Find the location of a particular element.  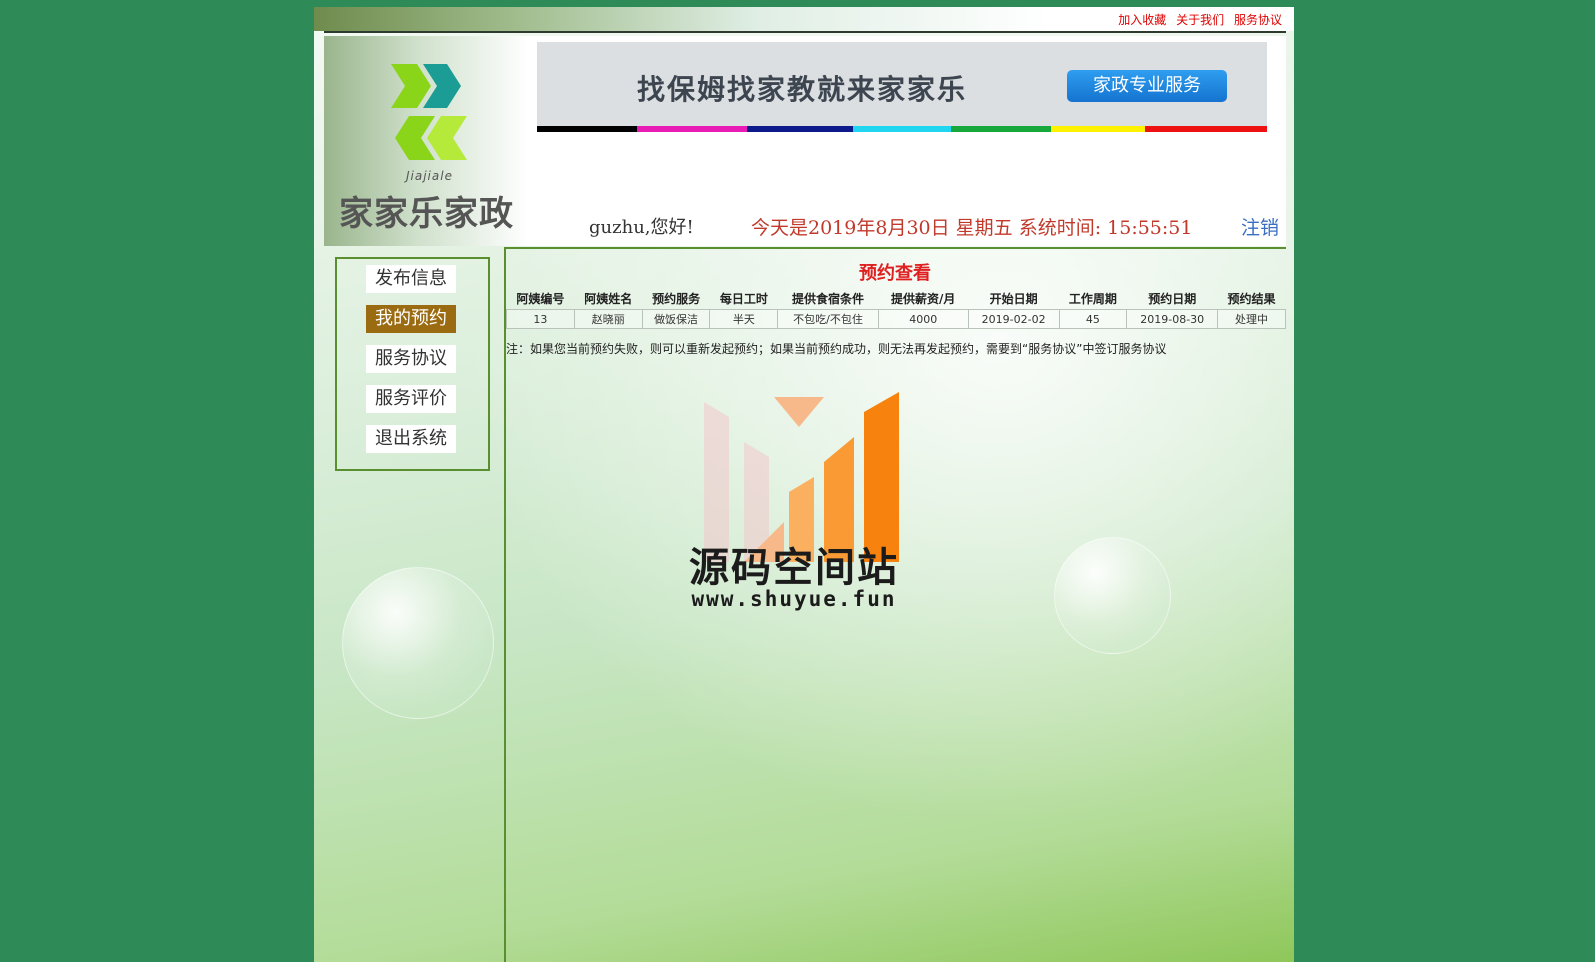

logo-chevrons-icon is located at coordinates (429, 112).